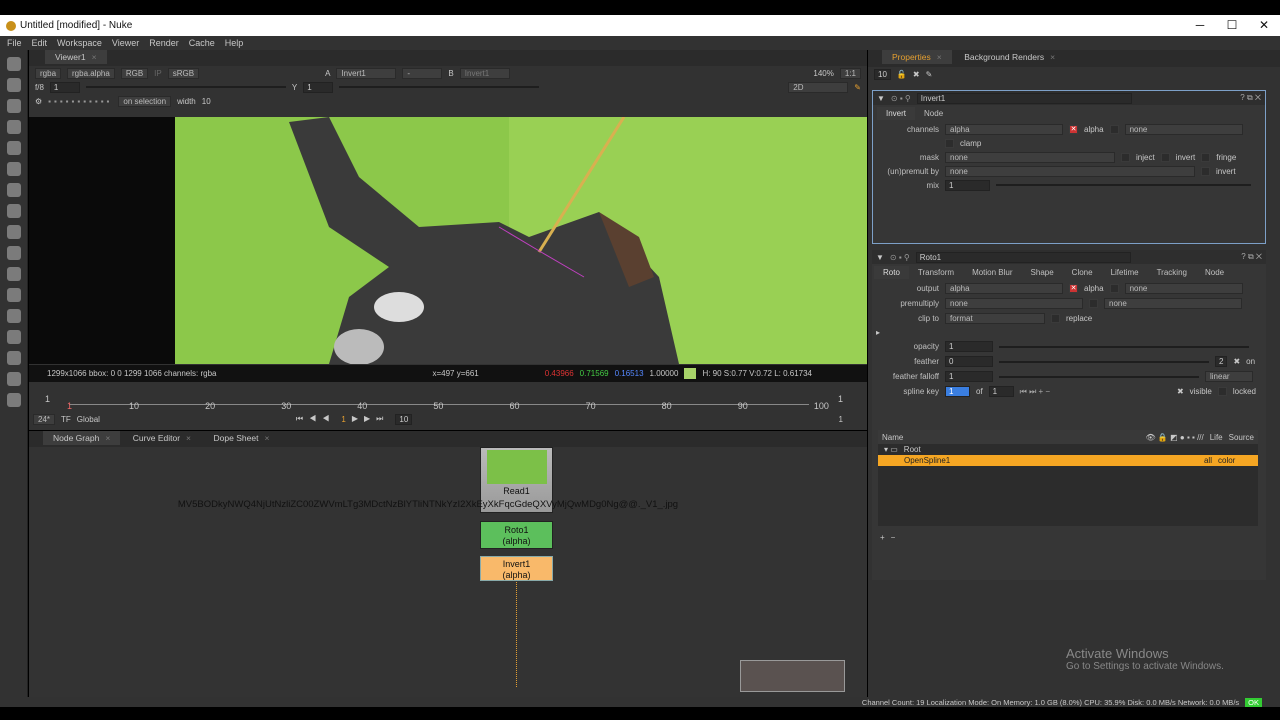 The image size is (1280, 720). What do you see at coordinates (13, 232) in the screenshot?
I see `transform-tool-icon` at bounding box center [13, 232].